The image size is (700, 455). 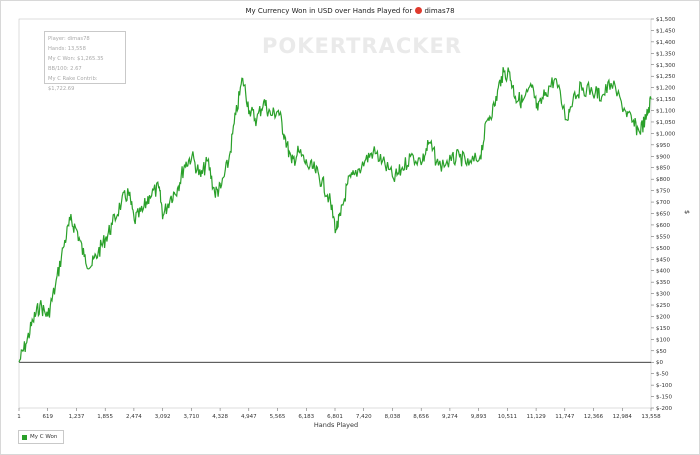 What do you see at coordinates (663, 317) in the screenshot?
I see `y-tick-label: $200` at bounding box center [663, 317].